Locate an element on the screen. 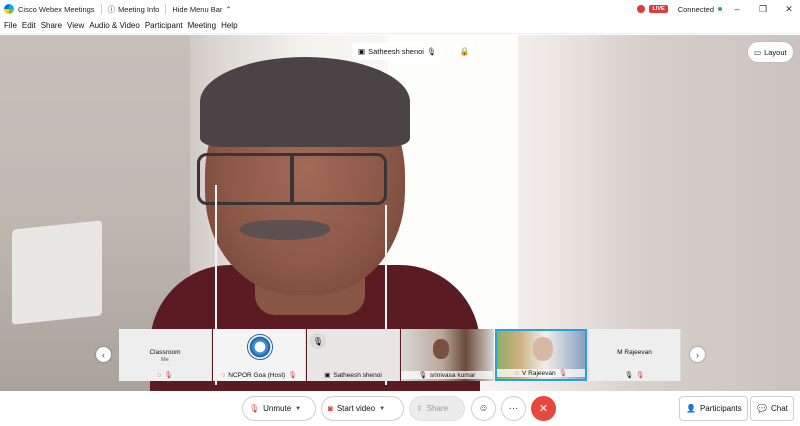 This screenshot has height=426, width=800. participant-tile-srinivasa: 🎙 srinivasa kumar is located at coordinates (447, 355).